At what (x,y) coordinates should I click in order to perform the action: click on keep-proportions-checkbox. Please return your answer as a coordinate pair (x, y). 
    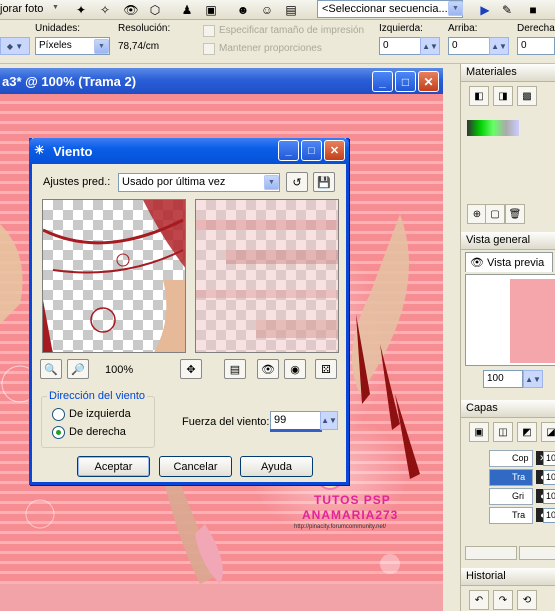
    Looking at the image, I should click on (209, 49).